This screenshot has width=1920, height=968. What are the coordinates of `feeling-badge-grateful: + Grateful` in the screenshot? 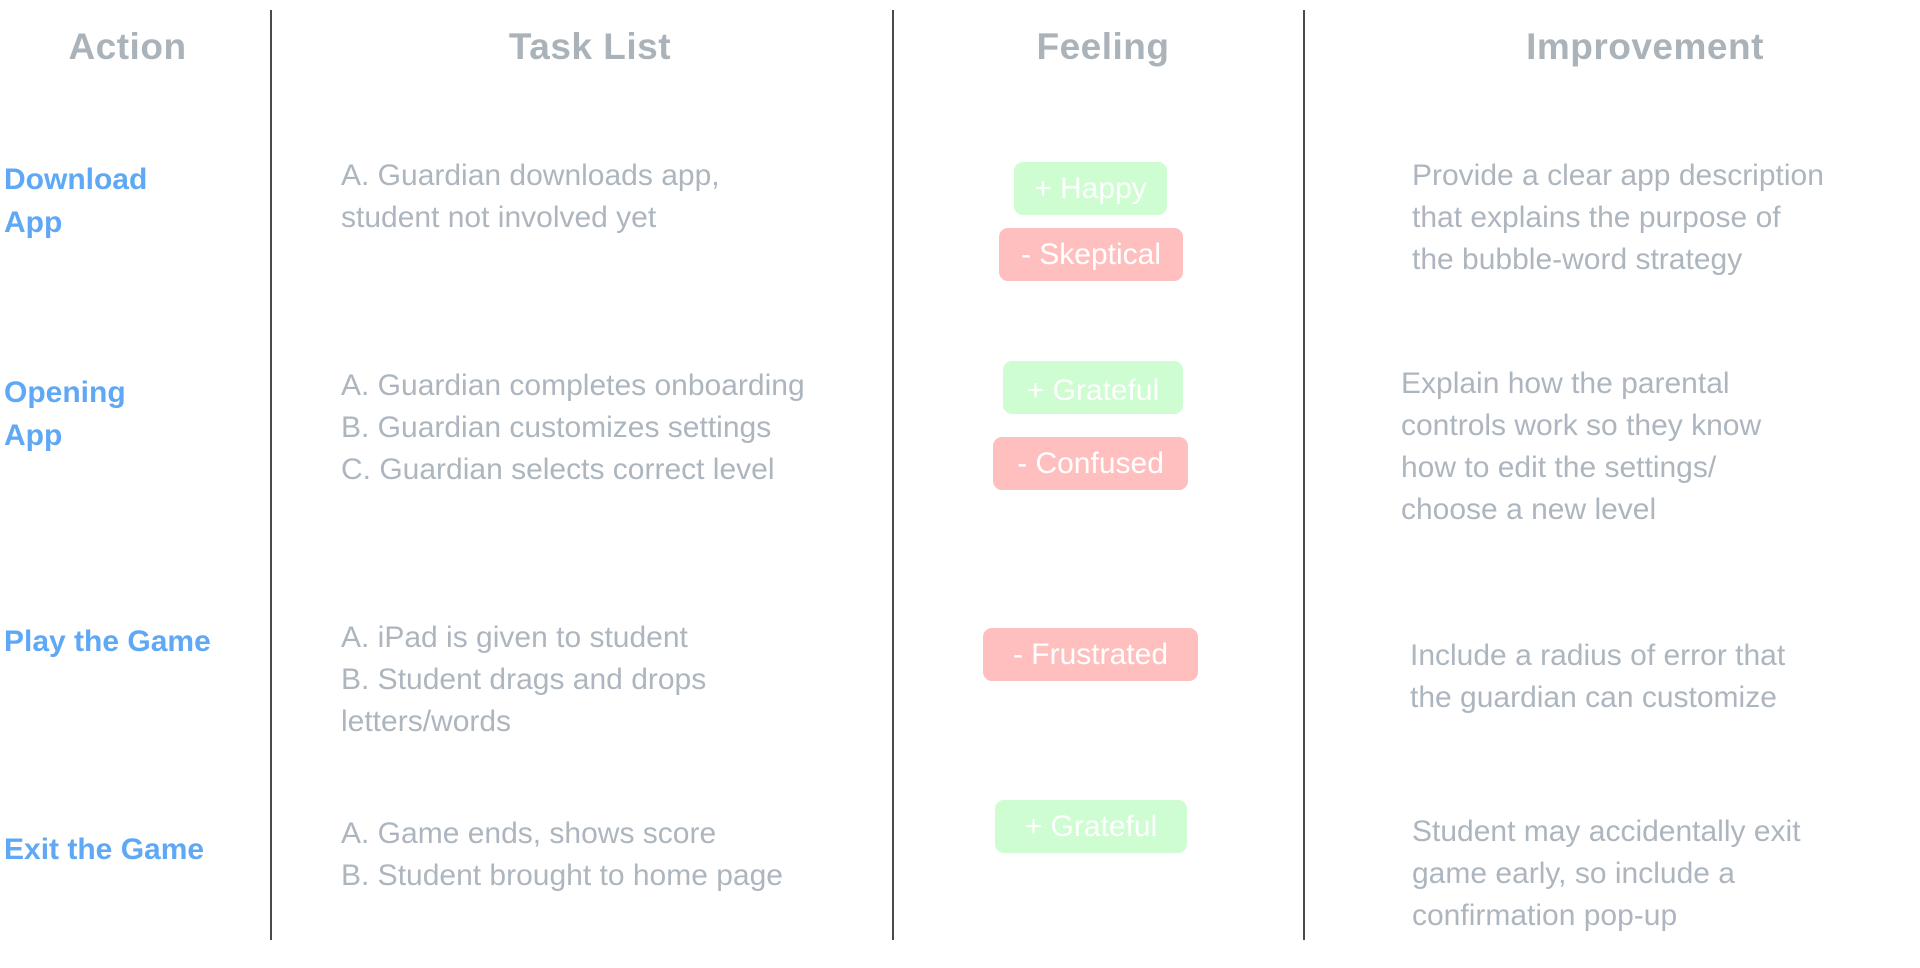 It's located at (1093, 387).